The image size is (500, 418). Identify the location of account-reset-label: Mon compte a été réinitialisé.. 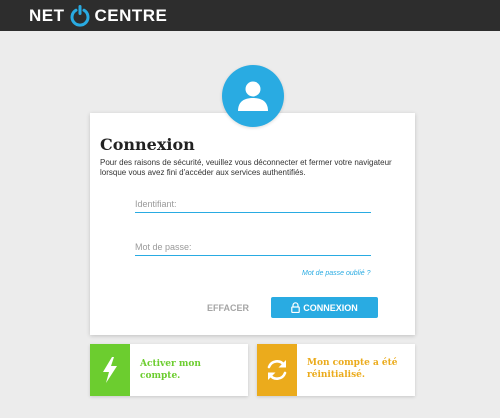
(352, 369).